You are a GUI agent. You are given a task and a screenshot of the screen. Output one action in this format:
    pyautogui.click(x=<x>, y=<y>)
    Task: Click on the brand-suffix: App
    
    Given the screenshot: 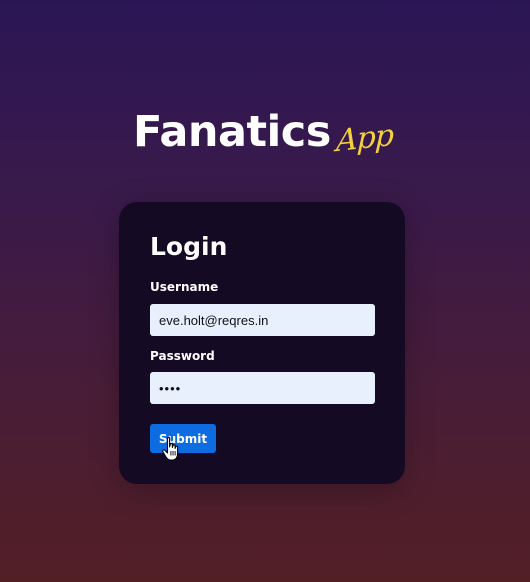 What is the action you would take?
    pyautogui.click(x=364, y=138)
    